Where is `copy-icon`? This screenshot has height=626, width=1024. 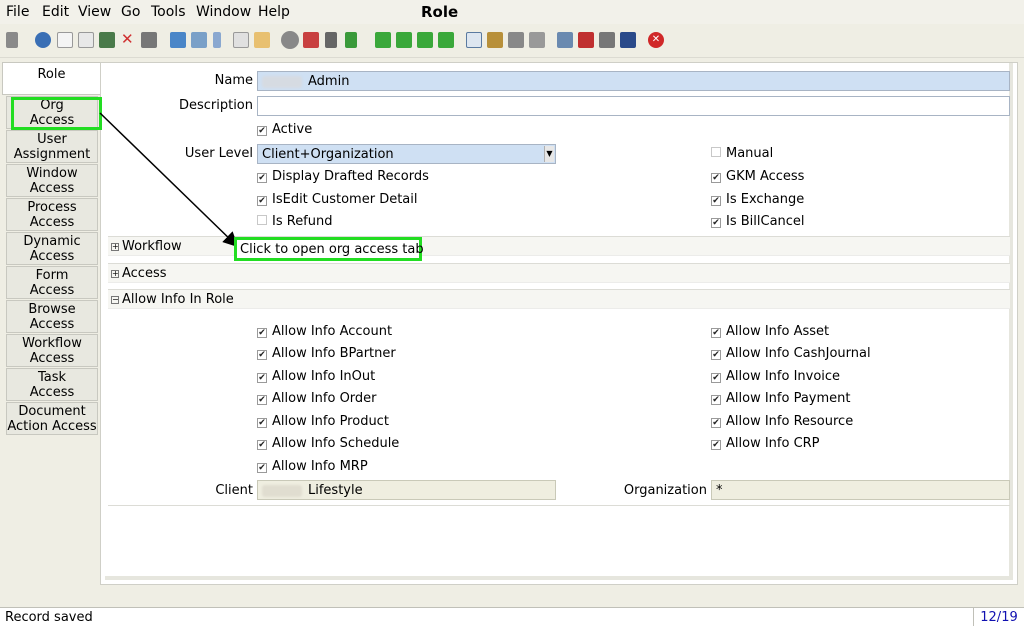 copy-icon is located at coordinates (86, 40).